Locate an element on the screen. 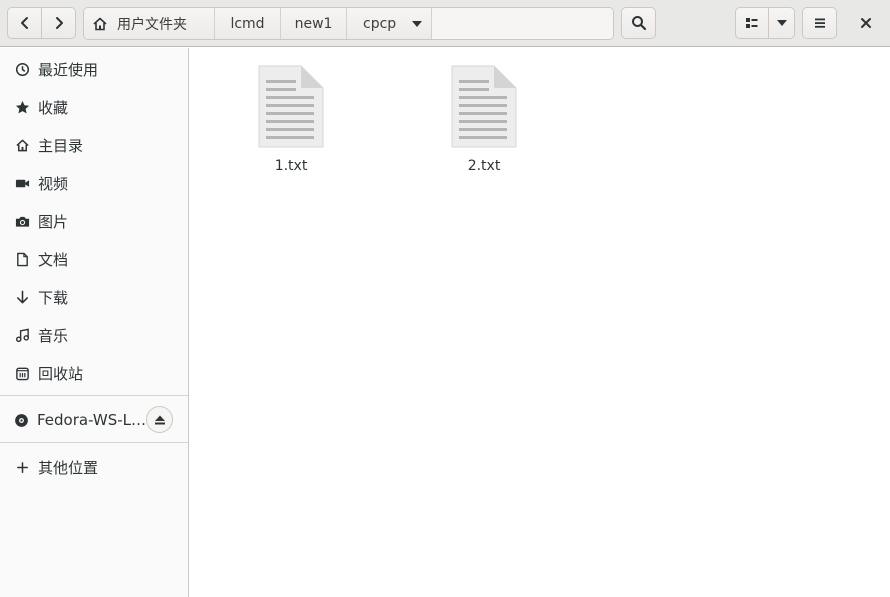 This screenshot has width=890, height=597. trash-icon is located at coordinates (22, 373).